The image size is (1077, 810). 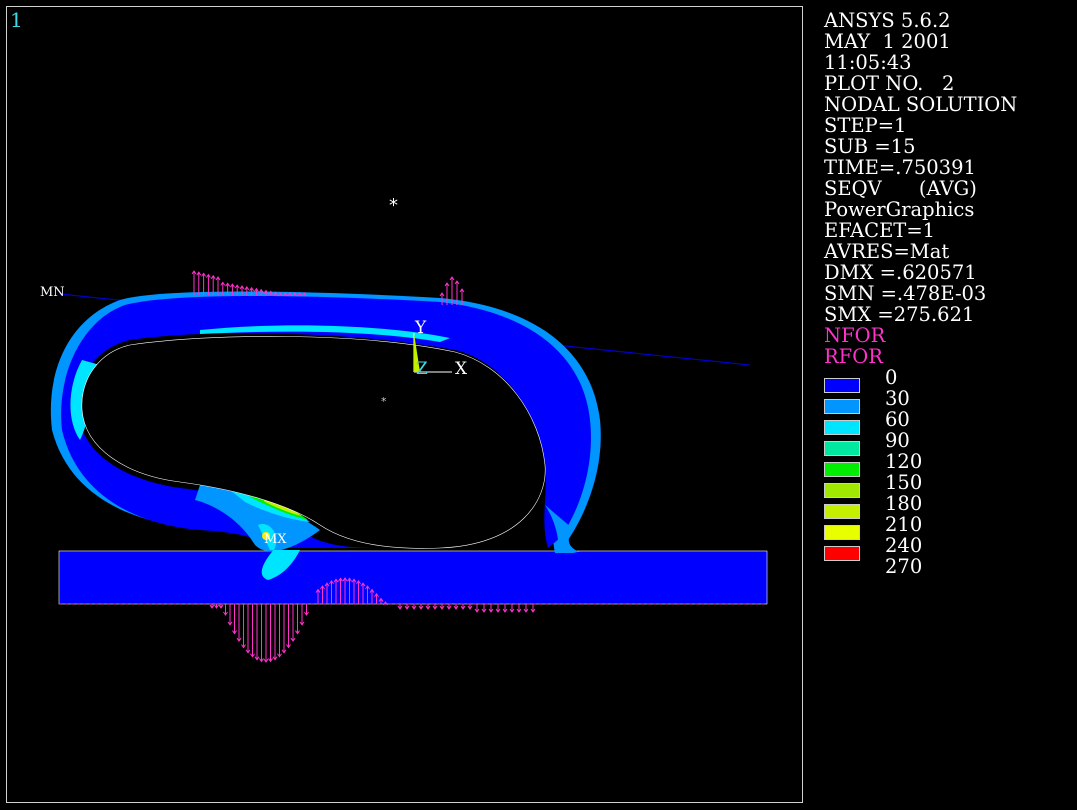 I want to click on triad-x-label: X, so click(x=461, y=369).